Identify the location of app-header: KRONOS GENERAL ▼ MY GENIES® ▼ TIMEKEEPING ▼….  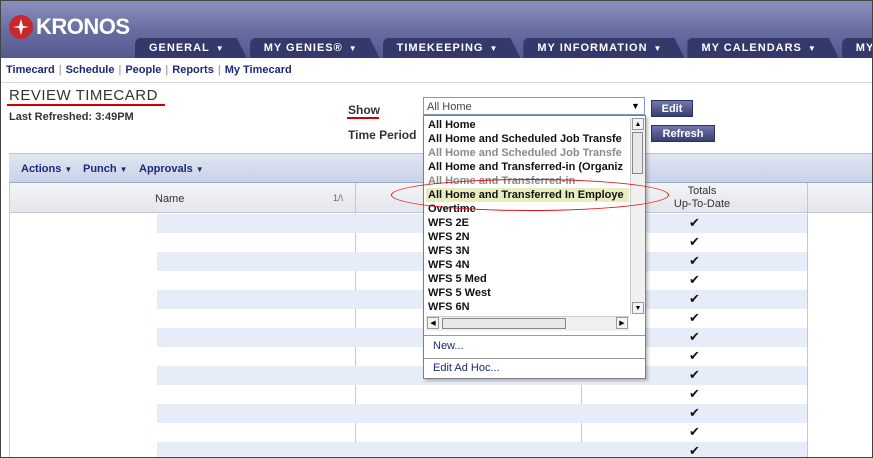
(436, 29).